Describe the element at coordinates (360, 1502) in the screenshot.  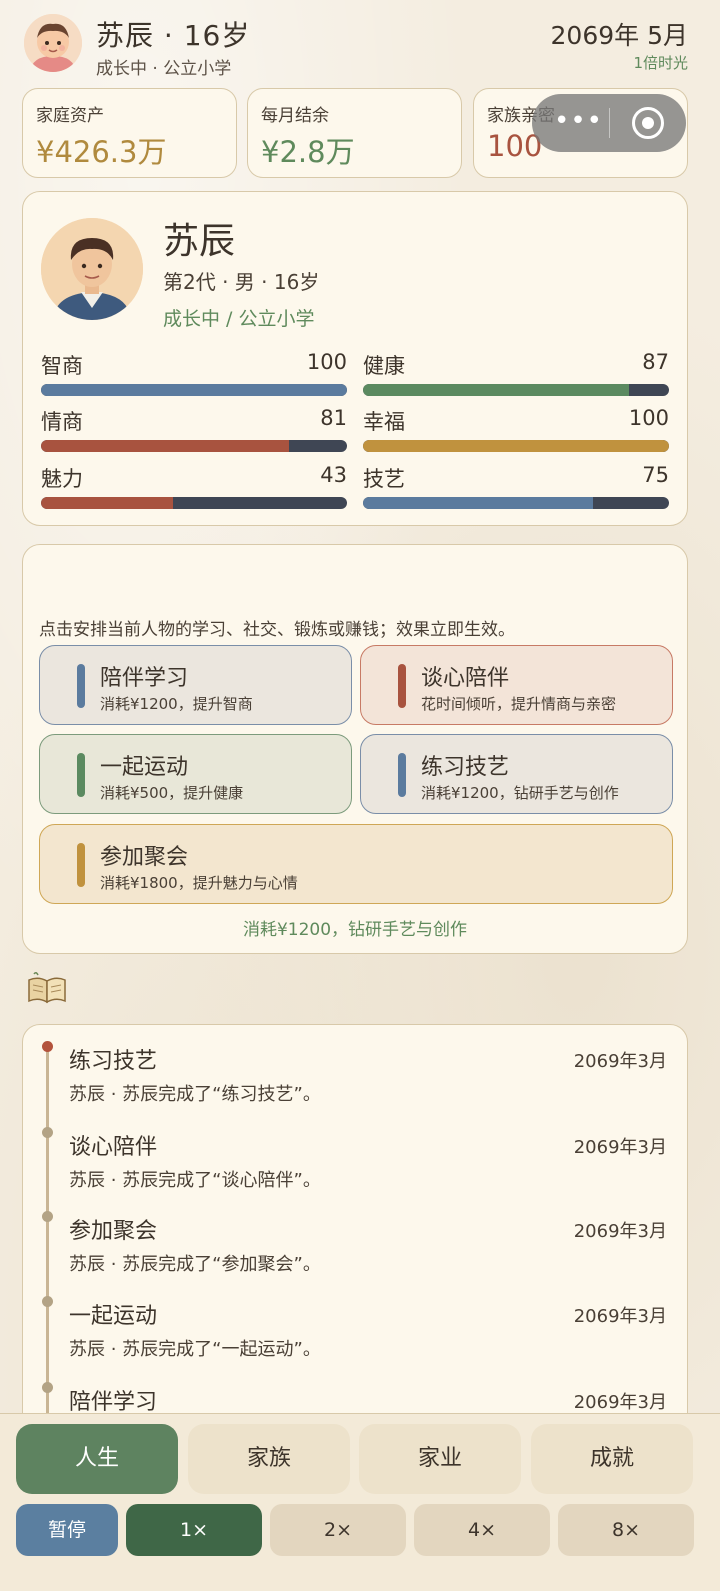
I see `bottom-navigation: 人生 家族 家业 成就 暂停 1× 2× 4× 8×` at that location.